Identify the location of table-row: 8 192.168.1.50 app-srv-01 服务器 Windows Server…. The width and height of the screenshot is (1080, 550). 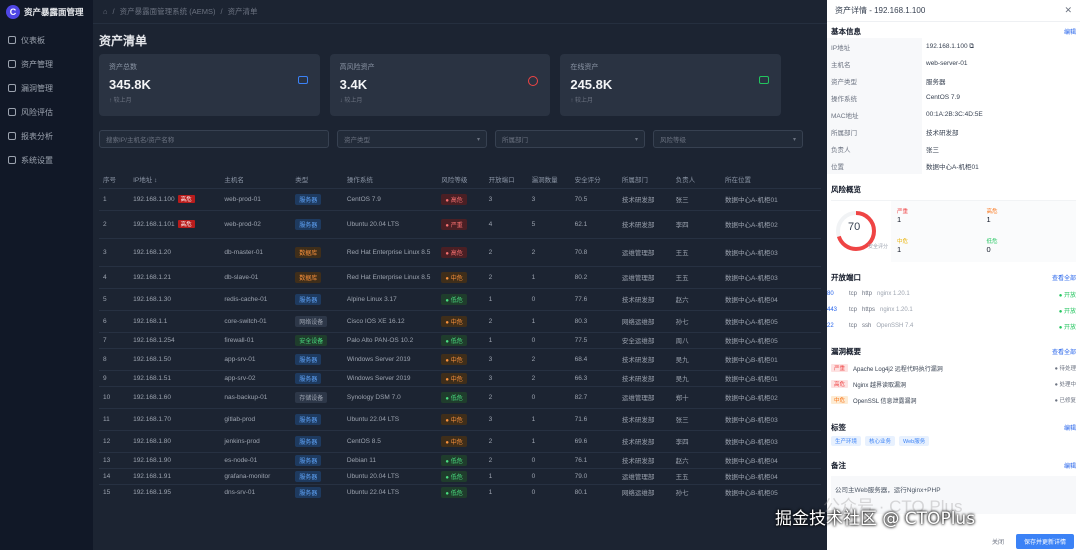
(460, 359).